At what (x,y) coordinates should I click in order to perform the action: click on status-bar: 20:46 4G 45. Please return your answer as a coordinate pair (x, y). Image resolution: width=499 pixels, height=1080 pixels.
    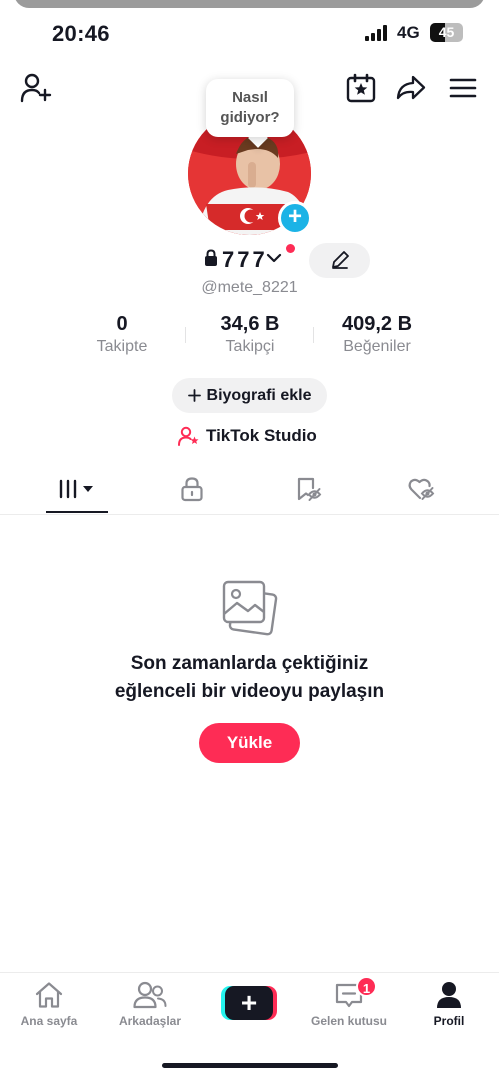
    Looking at the image, I should click on (249, 30).